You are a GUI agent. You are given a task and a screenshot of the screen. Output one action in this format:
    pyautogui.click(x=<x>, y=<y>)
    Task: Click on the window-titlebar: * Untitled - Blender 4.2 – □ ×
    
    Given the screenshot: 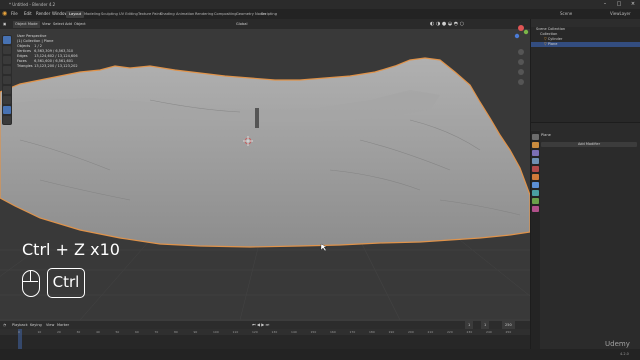 What is the action you would take?
    pyautogui.click(x=320, y=4)
    